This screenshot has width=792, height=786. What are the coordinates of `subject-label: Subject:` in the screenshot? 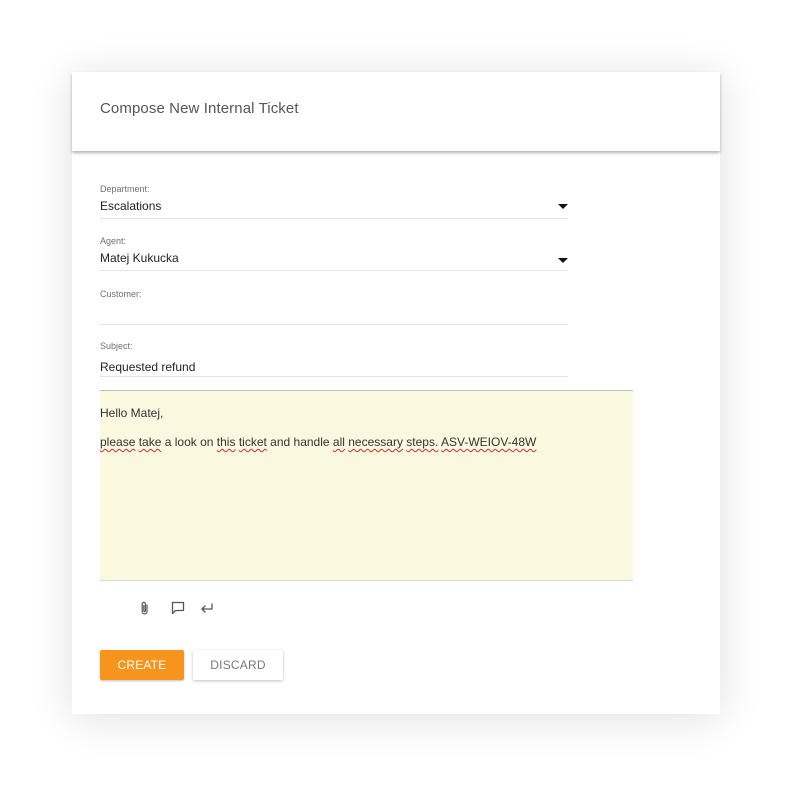 It's located at (116, 346).